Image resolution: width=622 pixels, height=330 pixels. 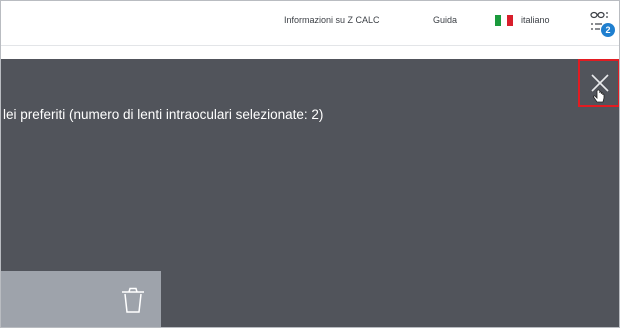 What do you see at coordinates (81, 299) in the screenshot?
I see `favorite-lens-card` at bounding box center [81, 299].